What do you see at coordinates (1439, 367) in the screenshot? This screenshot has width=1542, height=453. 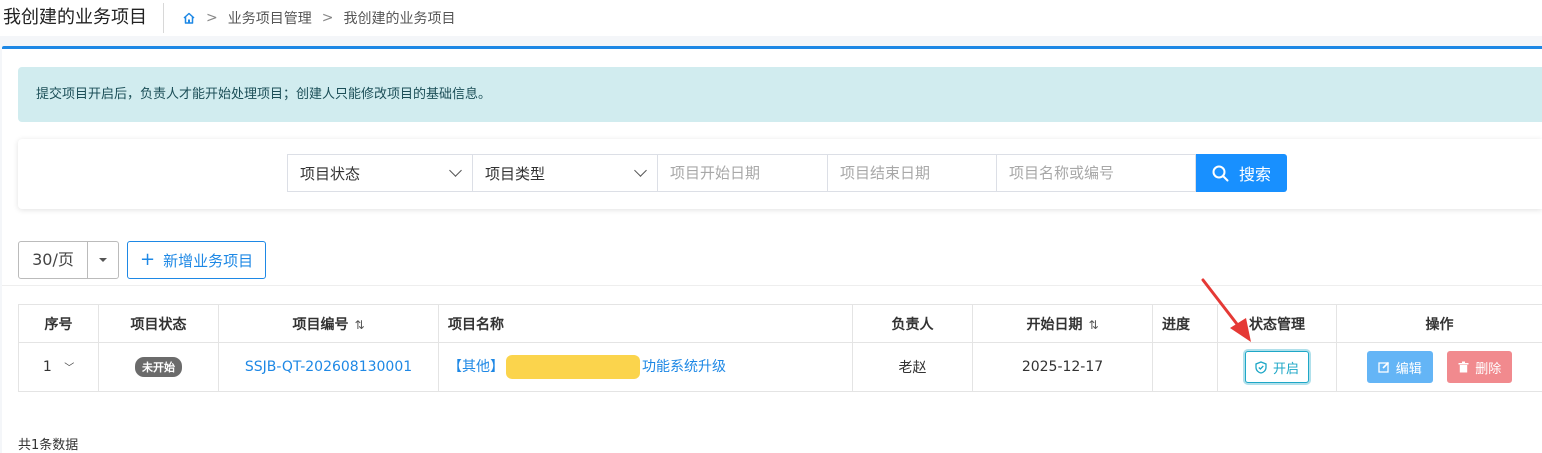 I see `row-actions-cell: 编辑 删除` at bounding box center [1439, 367].